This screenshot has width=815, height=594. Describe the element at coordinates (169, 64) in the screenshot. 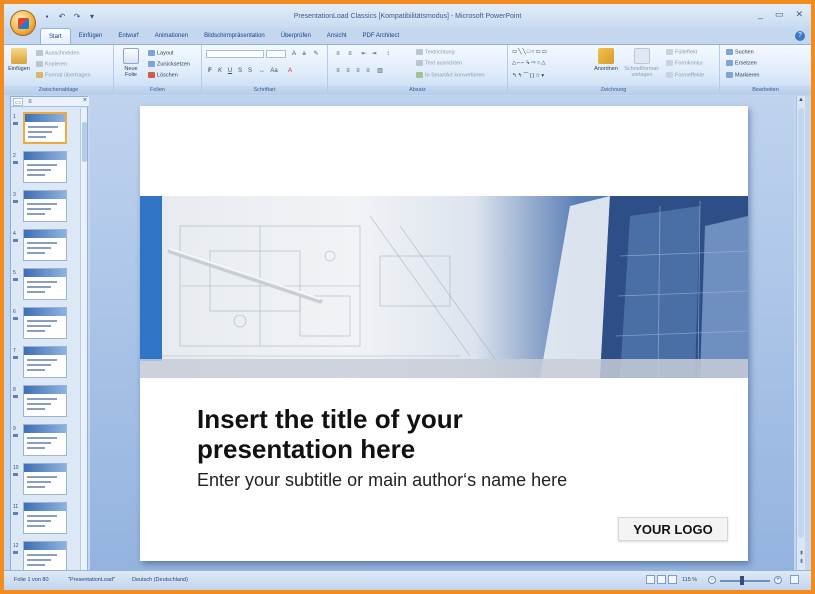

I see `reset-button: Zurücksetzen` at that location.